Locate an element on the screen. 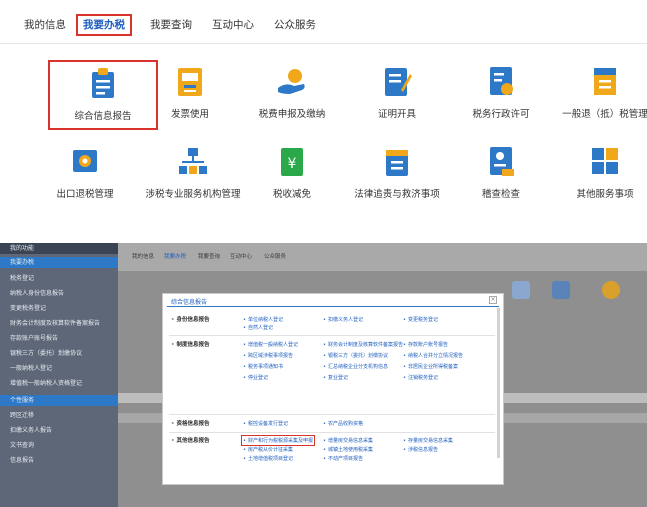  link-item: 土地增值税项目登记 is located at coordinates (268, 458).